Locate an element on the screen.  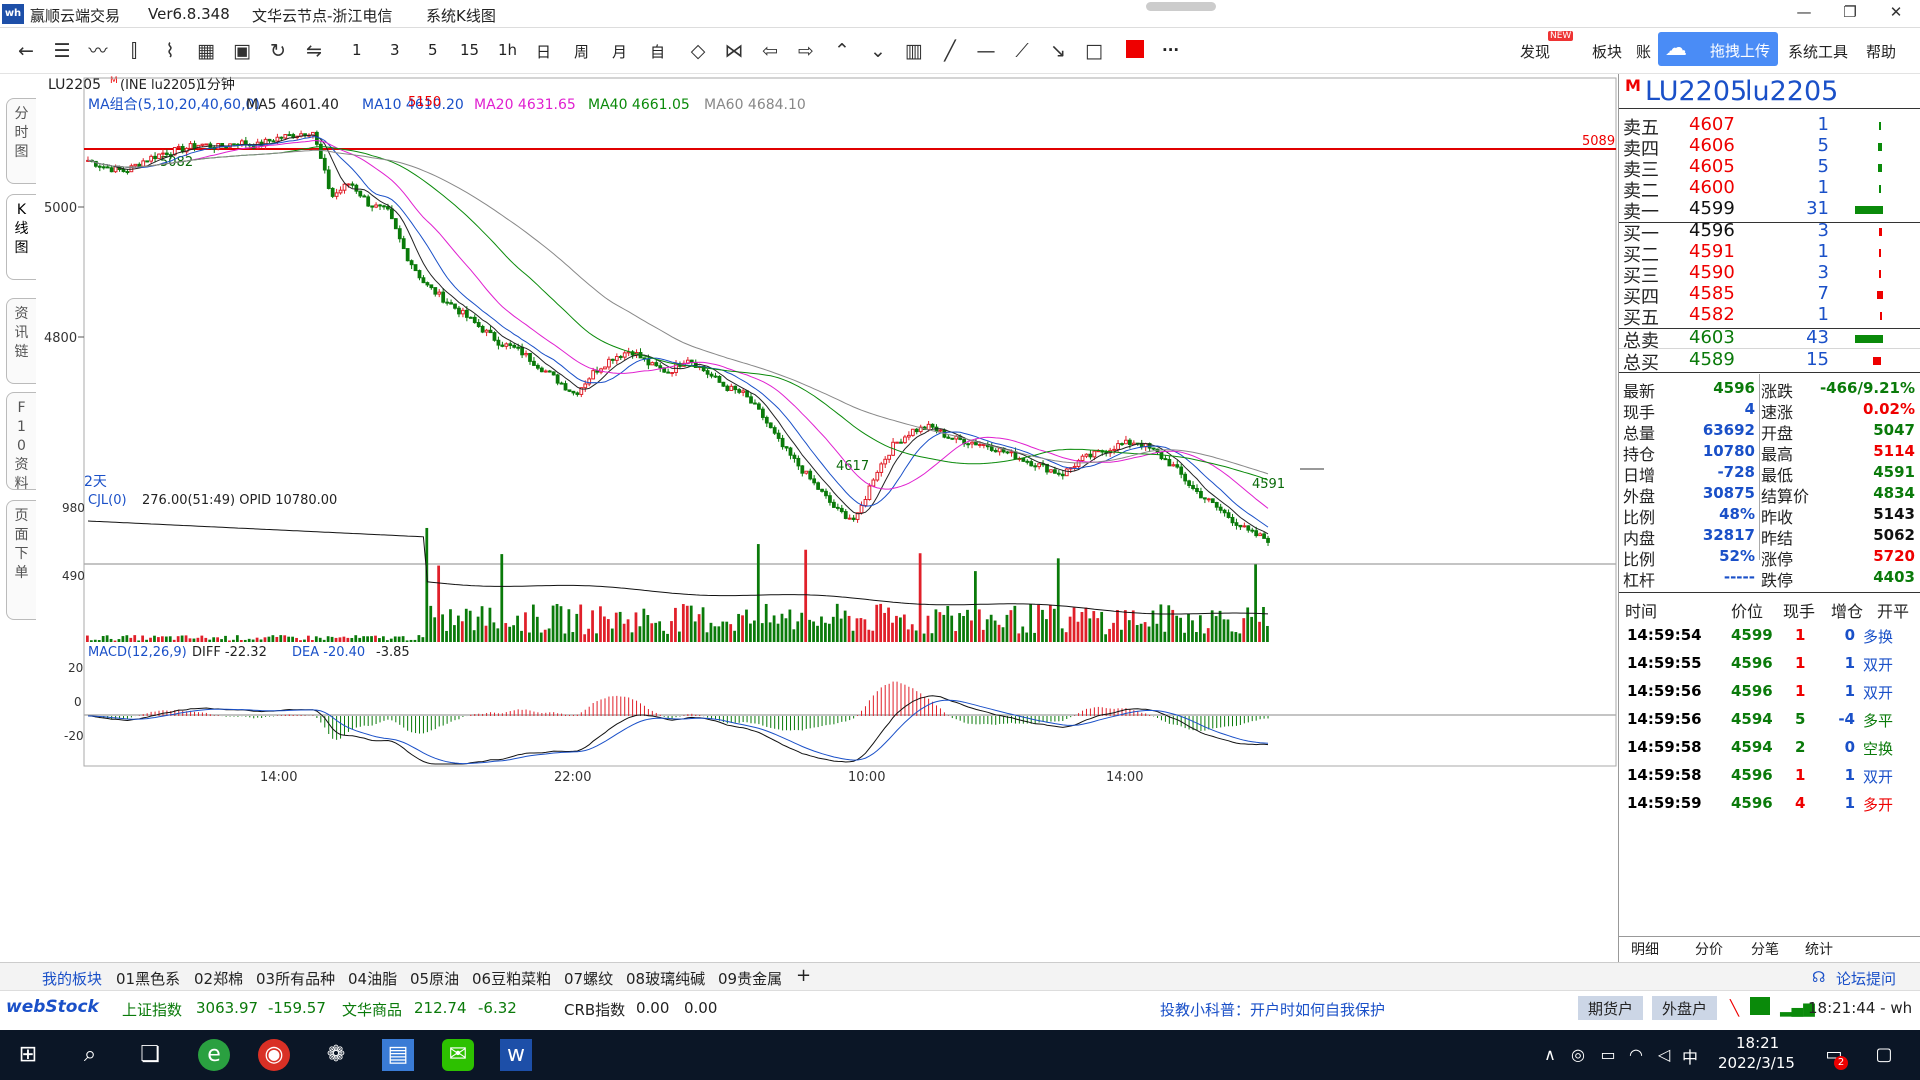
block-tab-9: 09贵金属 is located at coordinates (750, 978).